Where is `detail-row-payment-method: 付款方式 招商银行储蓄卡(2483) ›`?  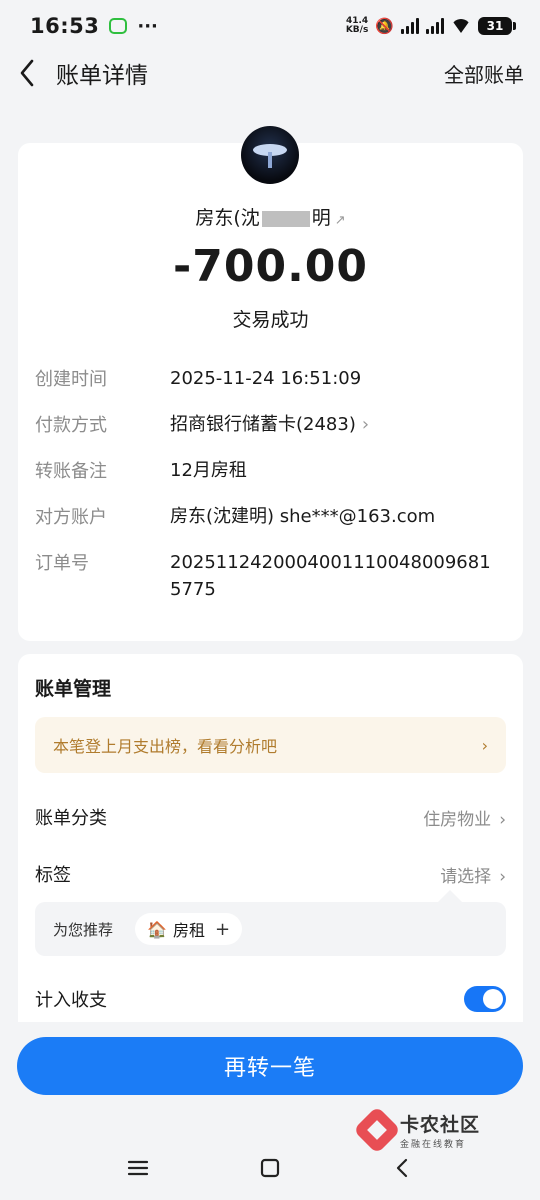 detail-row-payment-method: 付款方式 招商银行储蓄卡(2483) › is located at coordinates (275, 424).